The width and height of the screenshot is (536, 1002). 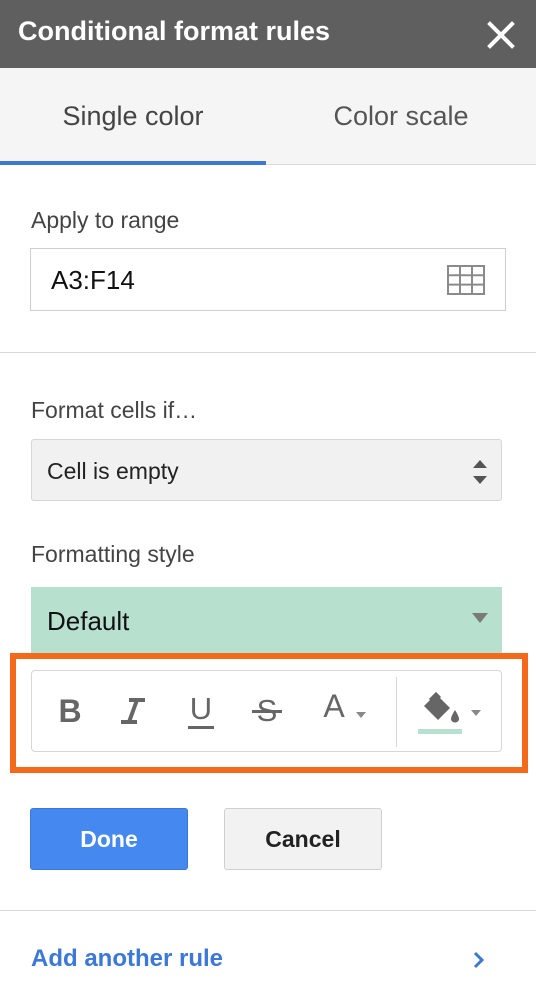 What do you see at coordinates (501, 35) in the screenshot?
I see `close-icon` at bounding box center [501, 35].